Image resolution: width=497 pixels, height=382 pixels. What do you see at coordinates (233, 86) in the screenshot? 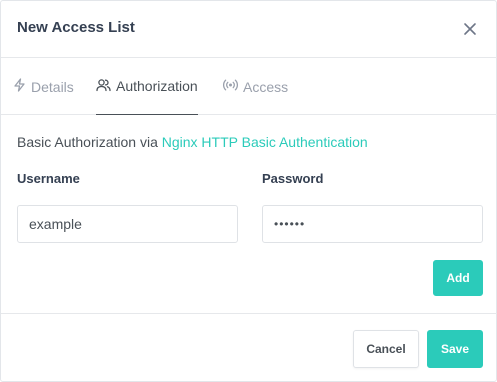
I see `broadcast-icon` at bounding box center [233, 86].